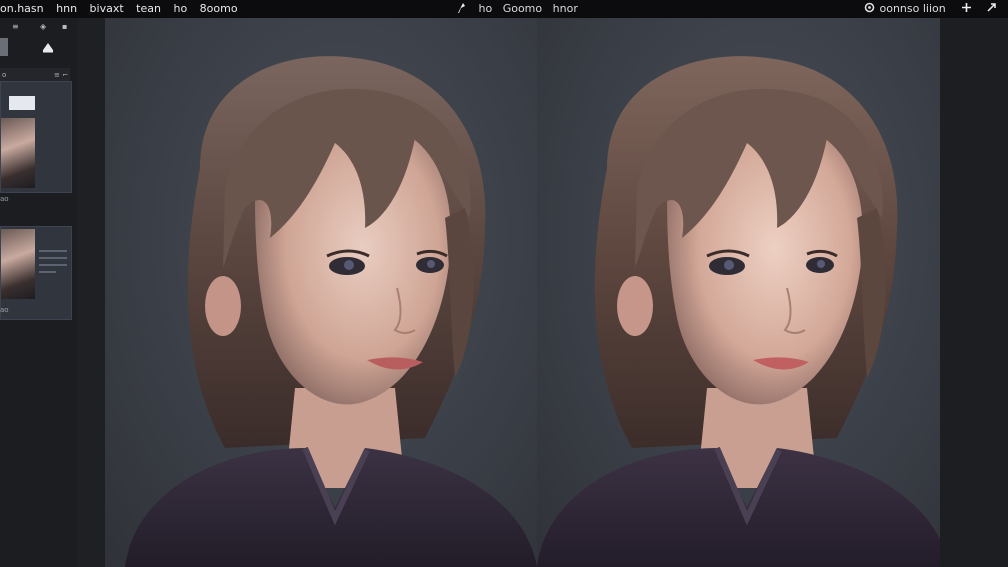  What do you see at coordinates (53, 265) in the screenshot?
I see `card-text-lines` at bounding box center [53, 265].